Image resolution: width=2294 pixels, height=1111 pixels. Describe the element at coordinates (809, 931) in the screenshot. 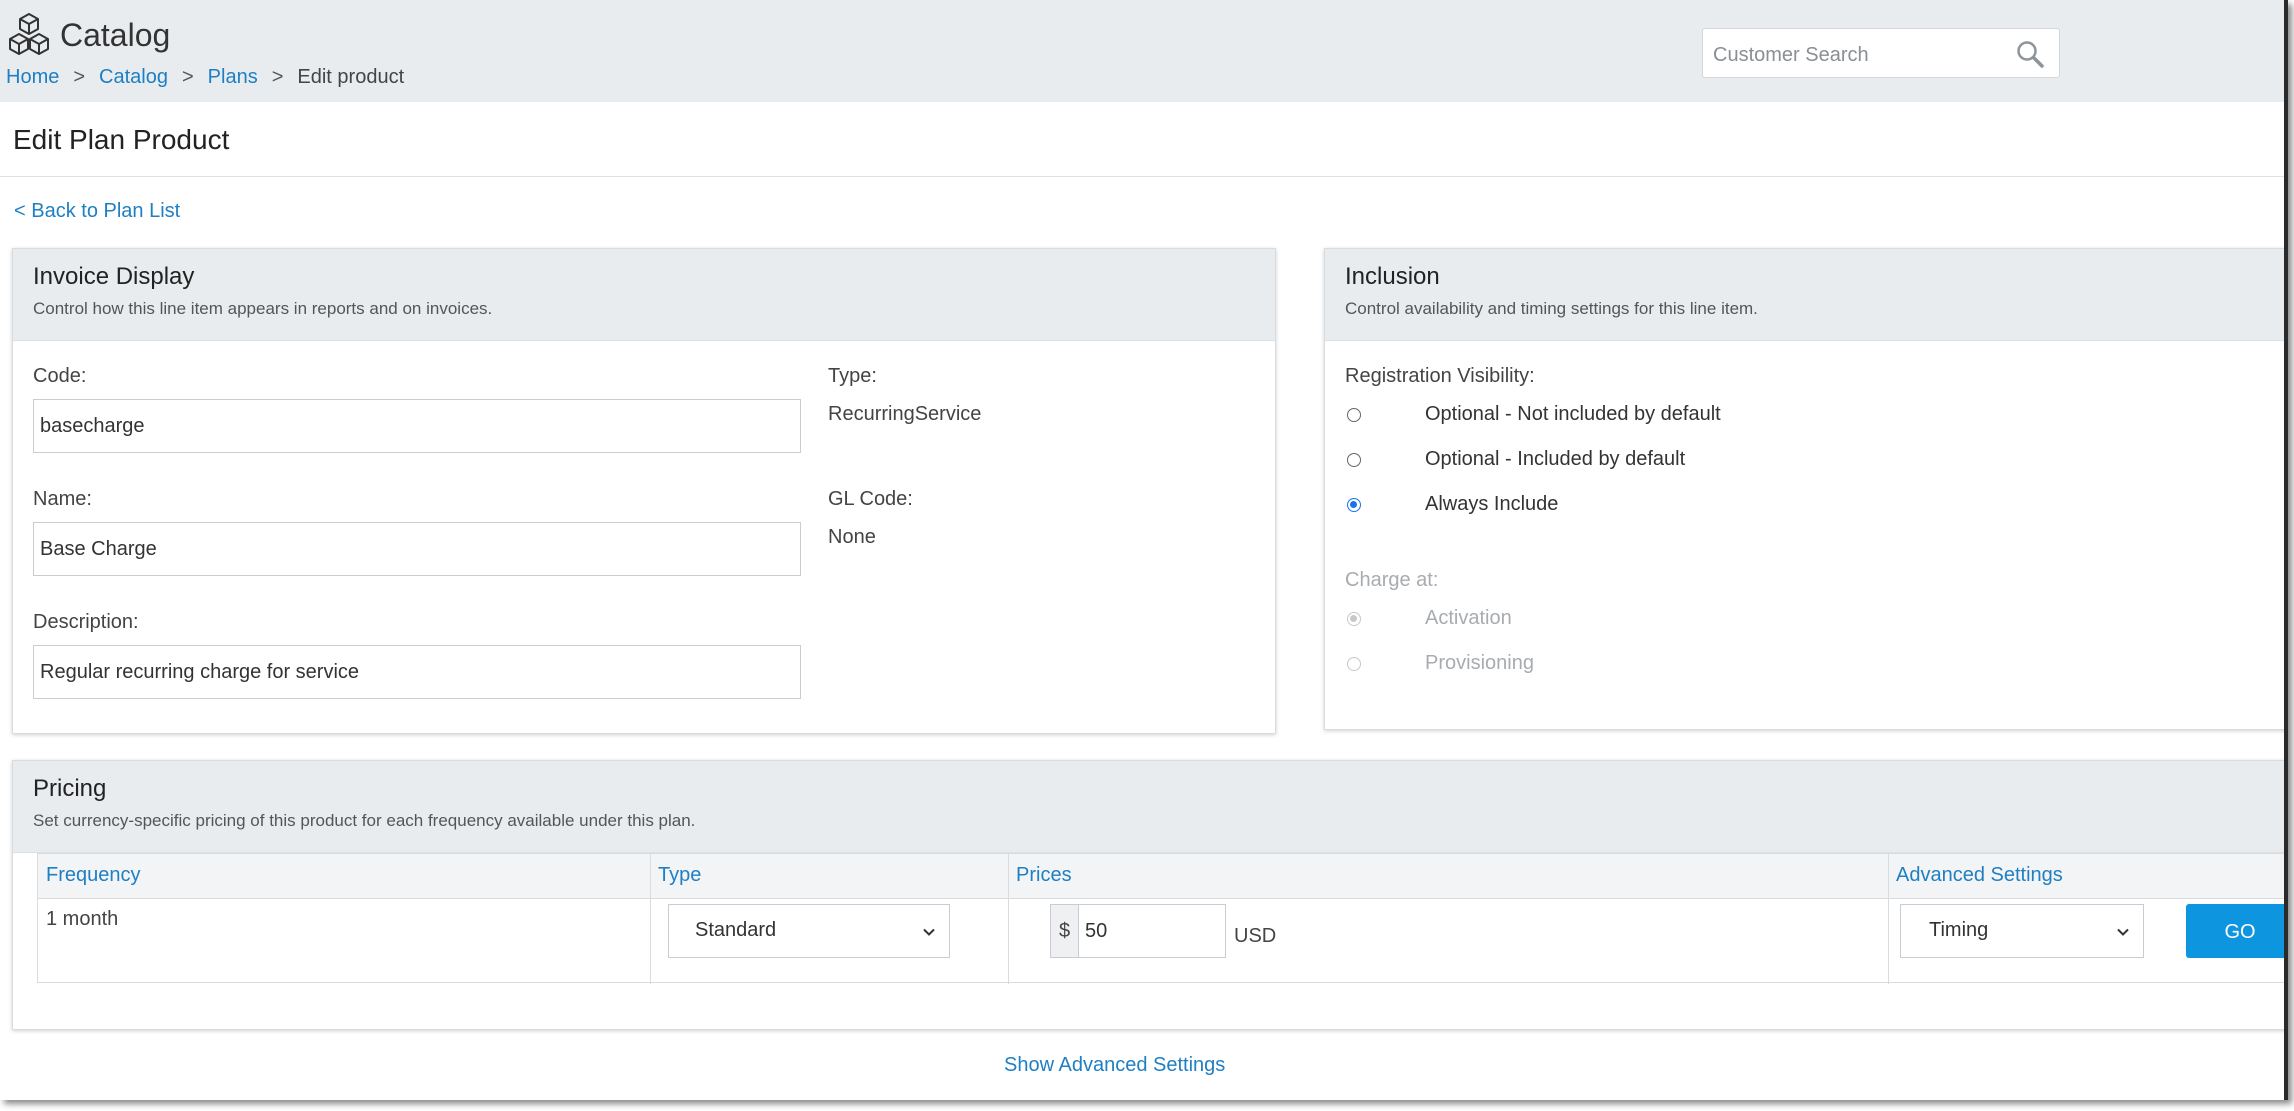

I see `type-select: Standard` at that location.